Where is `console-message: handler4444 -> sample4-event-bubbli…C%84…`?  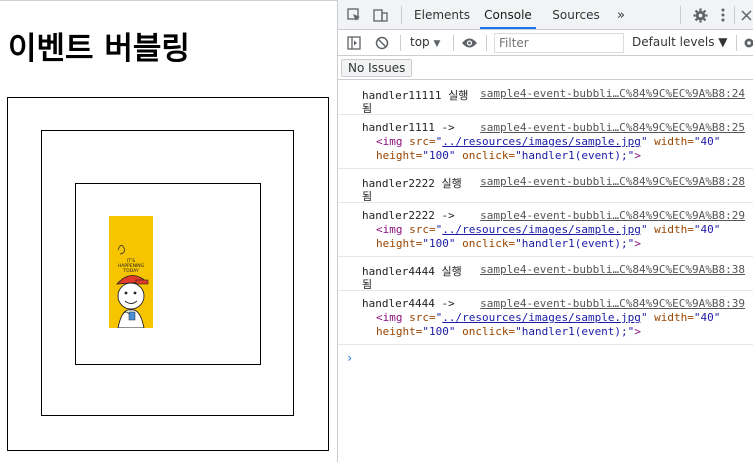 console-message: handler4444 -> sample4-event-bubbli…C%84… is located at coordinates (545, 318).